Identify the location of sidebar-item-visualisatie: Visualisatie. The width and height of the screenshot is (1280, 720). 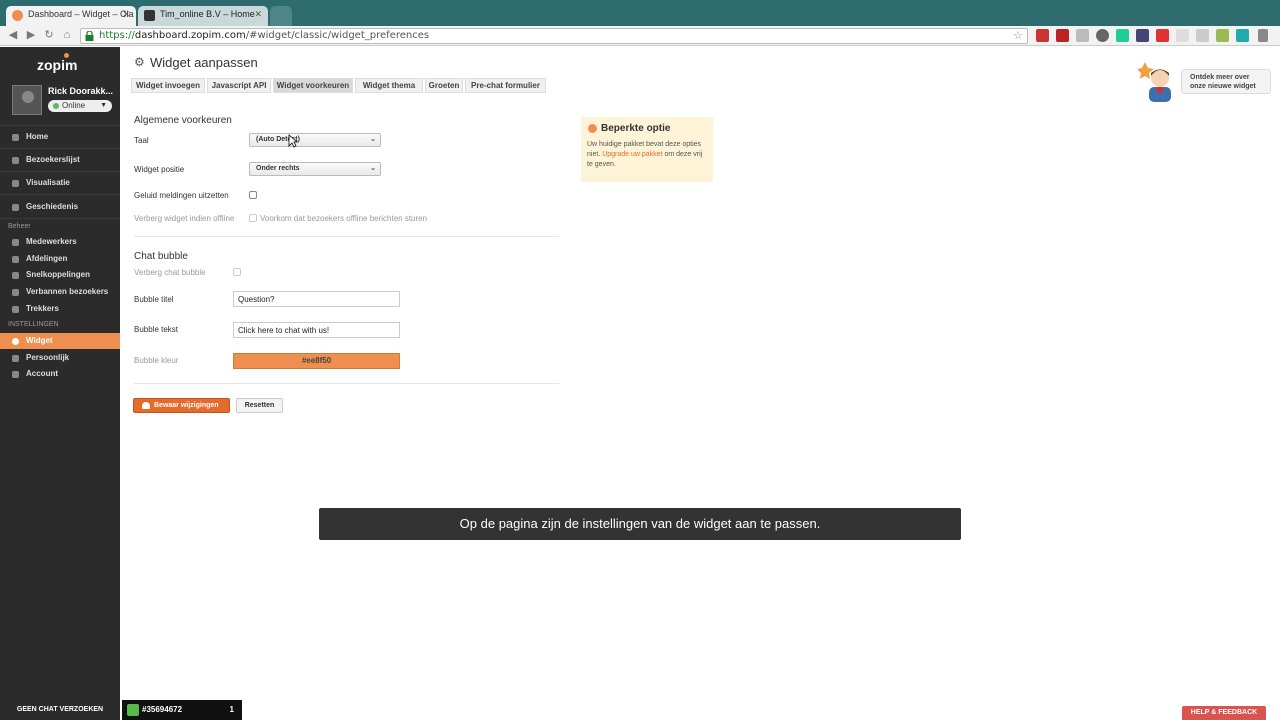
(60, 183).